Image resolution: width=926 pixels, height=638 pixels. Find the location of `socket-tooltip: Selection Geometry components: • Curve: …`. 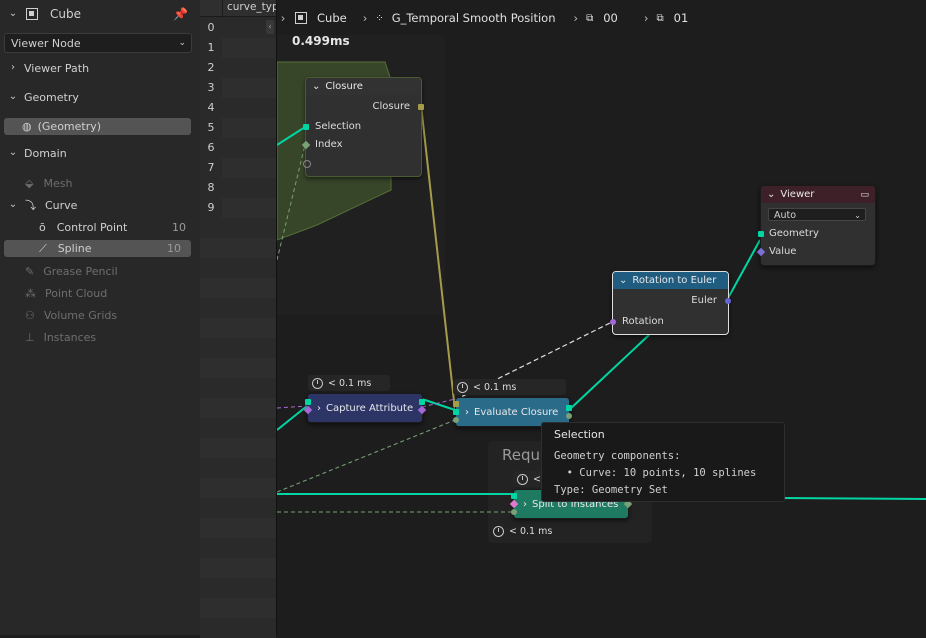

socket-tooltip: Selection Geometry components: • Curve: … is located at coordinates (663, 462).